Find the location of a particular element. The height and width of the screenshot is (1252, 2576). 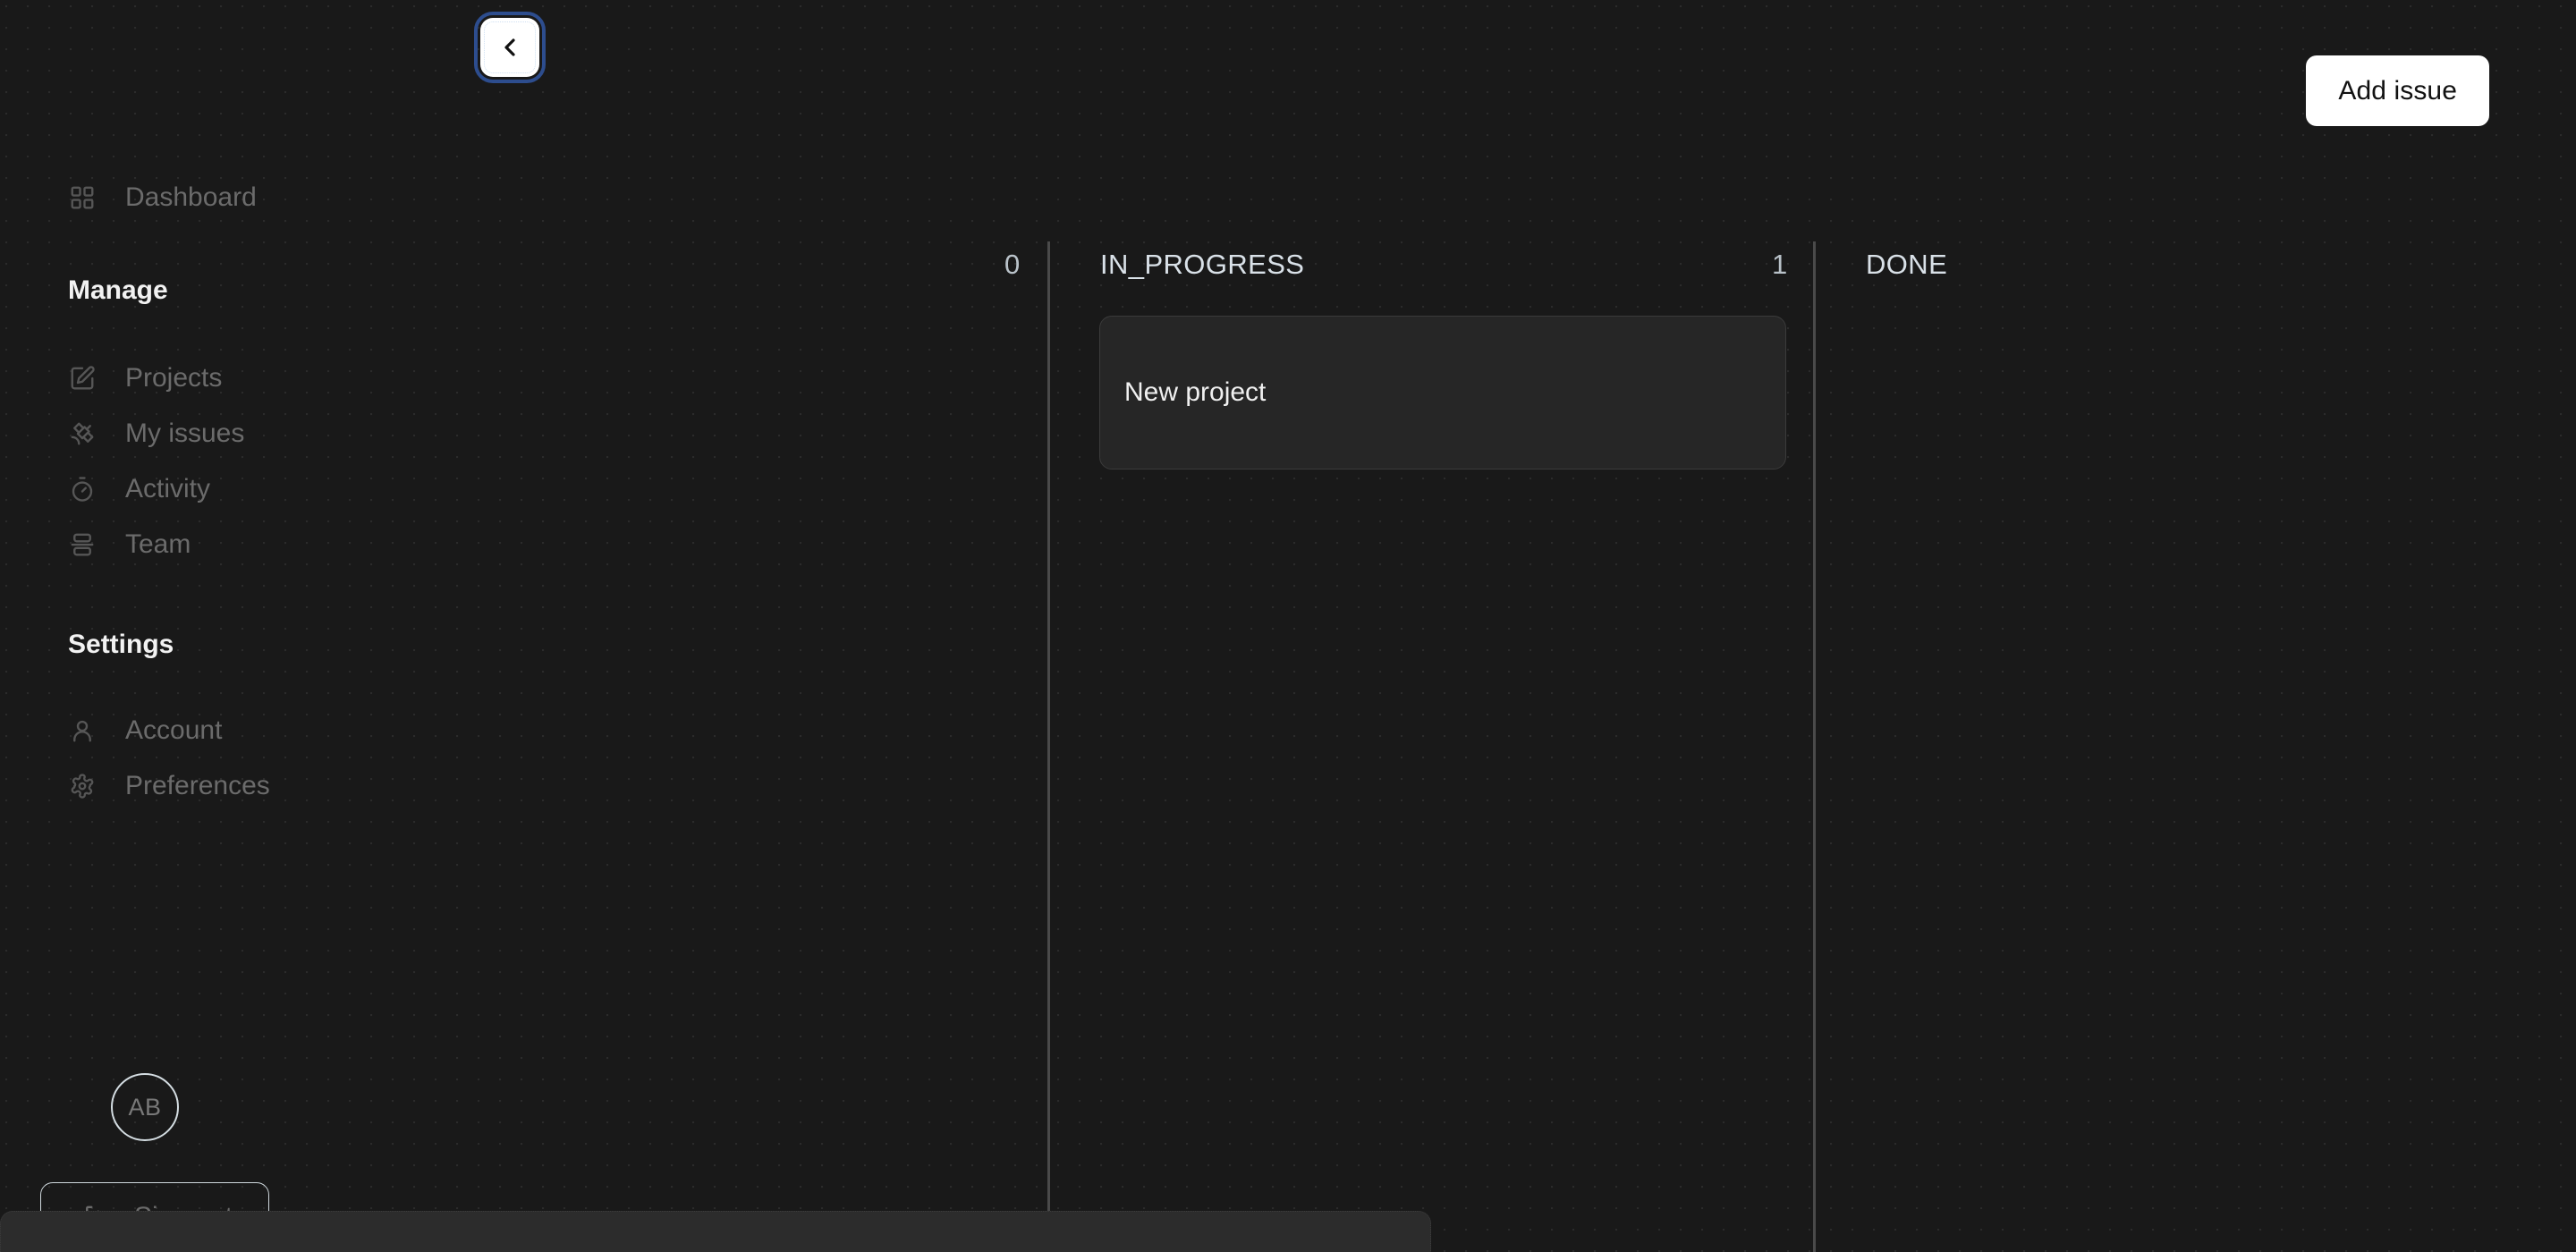

sidebar-item-label-my-issues: My issues is located at coordinates (185, 433).